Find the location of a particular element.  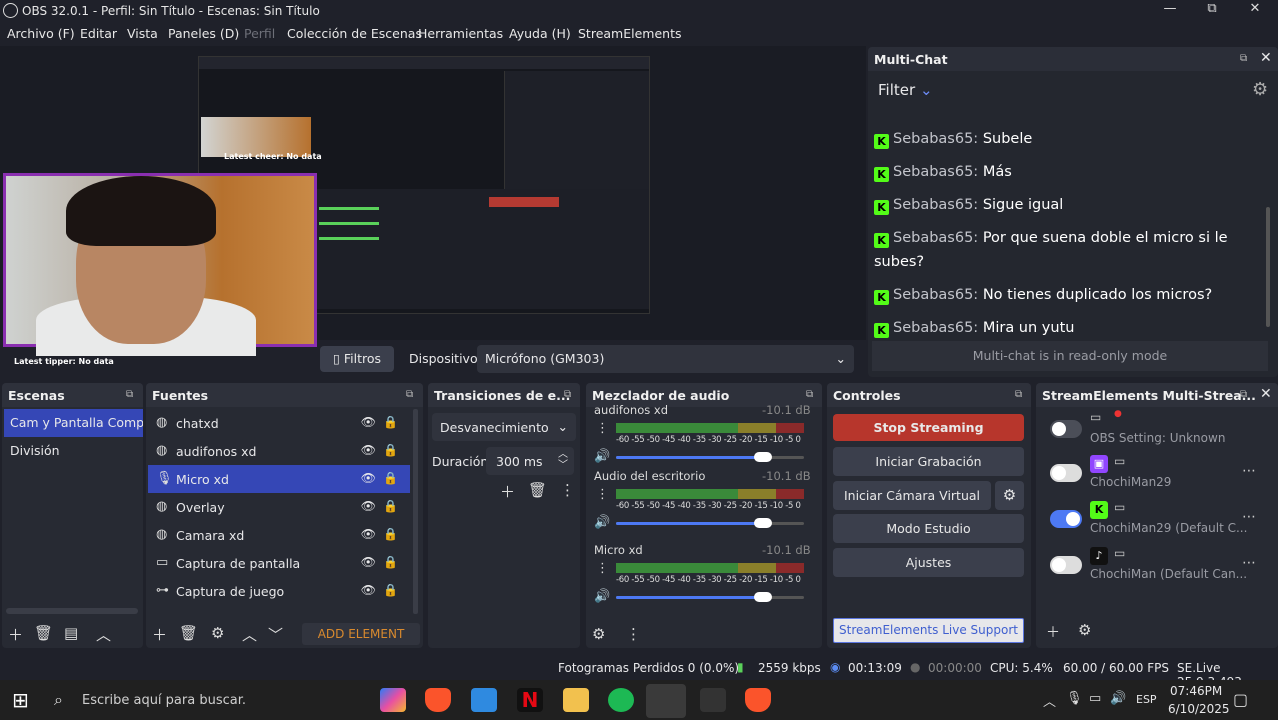

filters-button: ▯ Filtros is located at coordinates (357, 359).